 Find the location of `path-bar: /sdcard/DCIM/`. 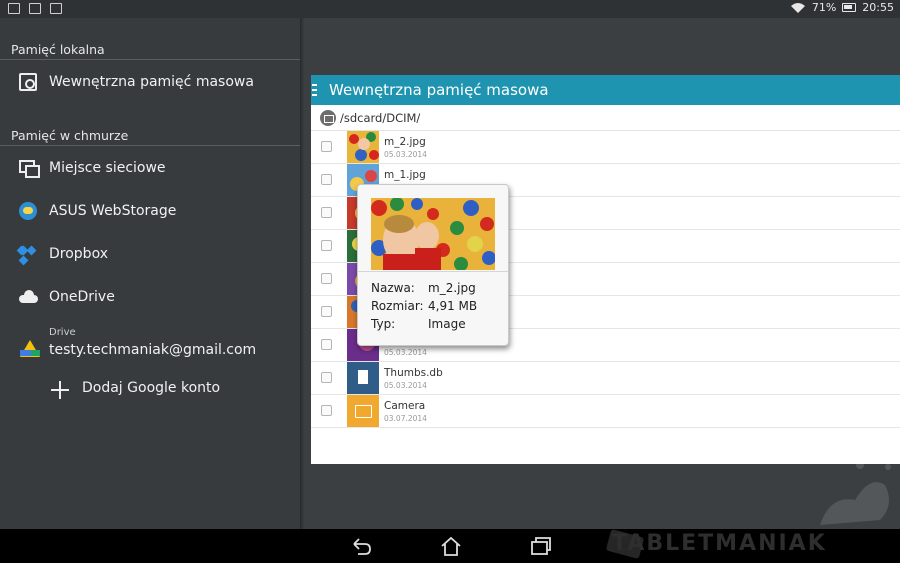

path-bar: /sdcard/DCIM/ is located at coordinates (605, 118).